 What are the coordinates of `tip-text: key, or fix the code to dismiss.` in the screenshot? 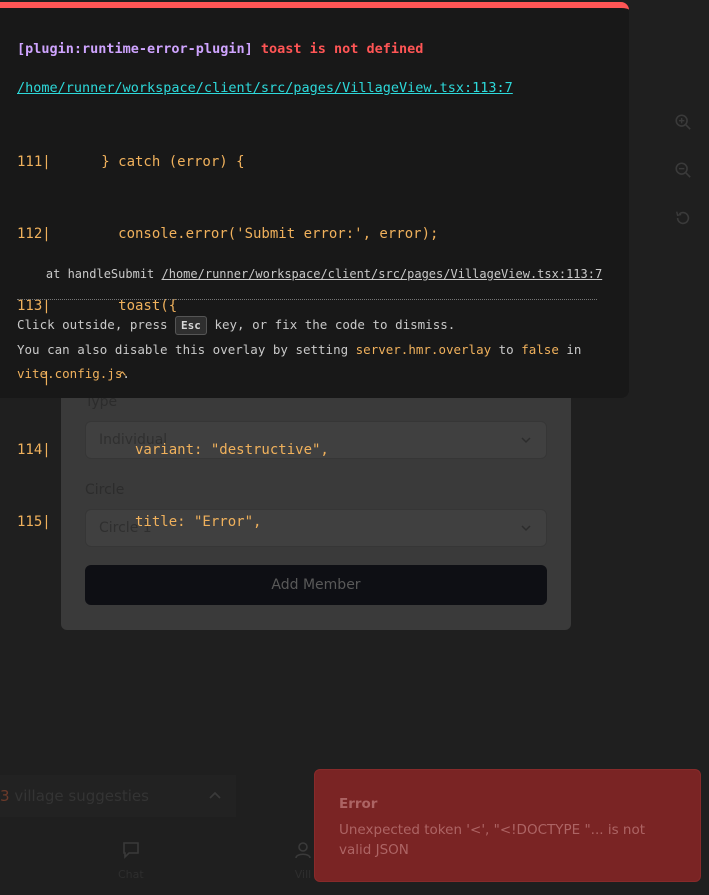 It's located at (331, 324).